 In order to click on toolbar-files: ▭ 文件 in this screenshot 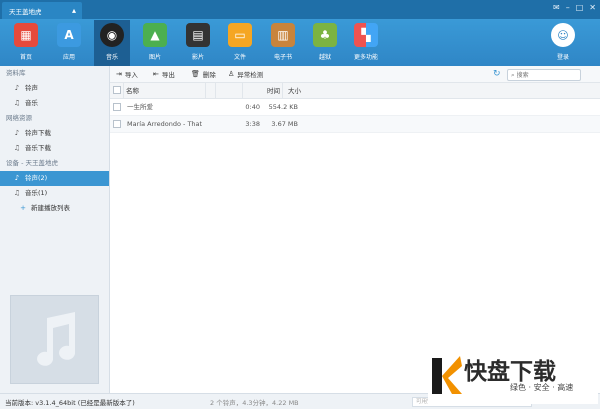, I will do `click(240, 42)`.